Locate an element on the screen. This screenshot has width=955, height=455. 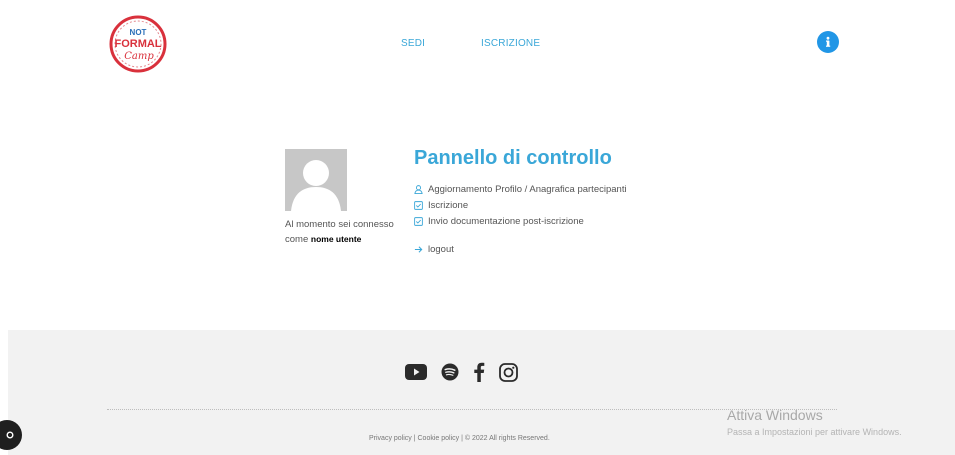
username: nome utente is located at coordinates (336, 239).